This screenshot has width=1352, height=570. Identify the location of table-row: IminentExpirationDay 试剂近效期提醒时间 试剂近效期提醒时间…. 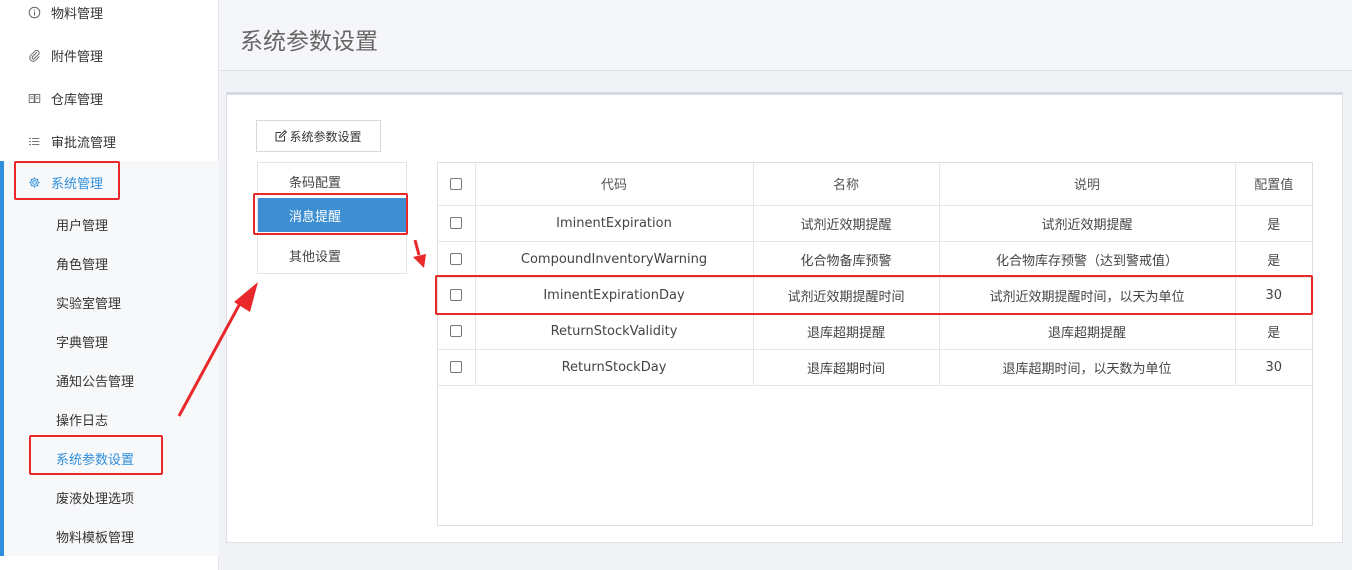
(875, 295).